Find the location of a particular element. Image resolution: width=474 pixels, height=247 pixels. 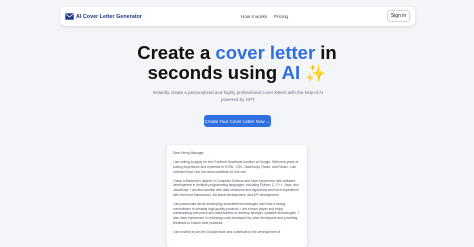

nav-link-how-it-works: How it works is located at coordinates (254, 16).